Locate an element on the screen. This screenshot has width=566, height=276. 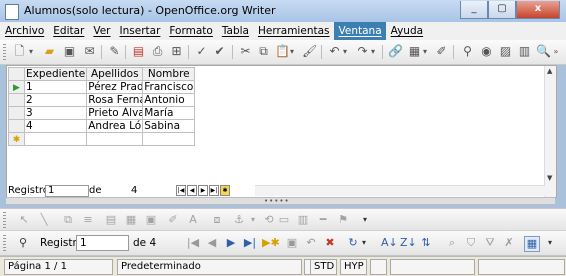
show-draw-functions-icon: ✐ is located at coordinates (441, 51).